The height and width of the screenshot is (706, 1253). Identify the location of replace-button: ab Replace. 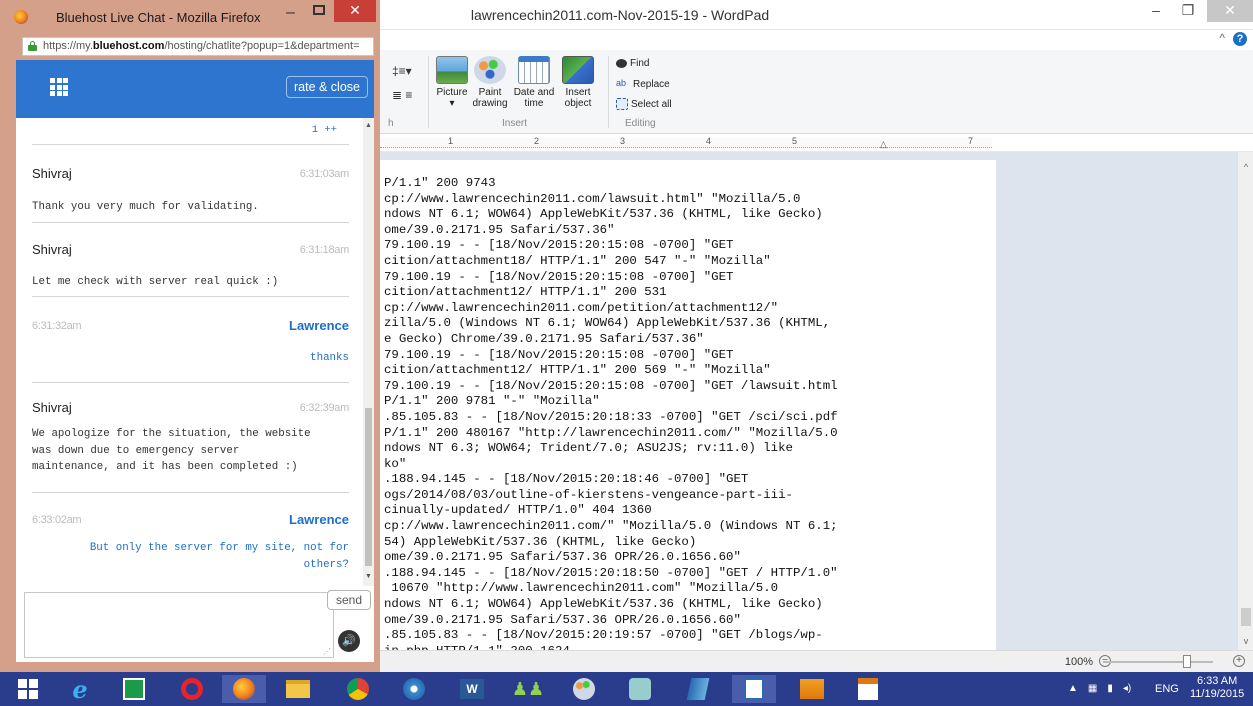
(643, 84).